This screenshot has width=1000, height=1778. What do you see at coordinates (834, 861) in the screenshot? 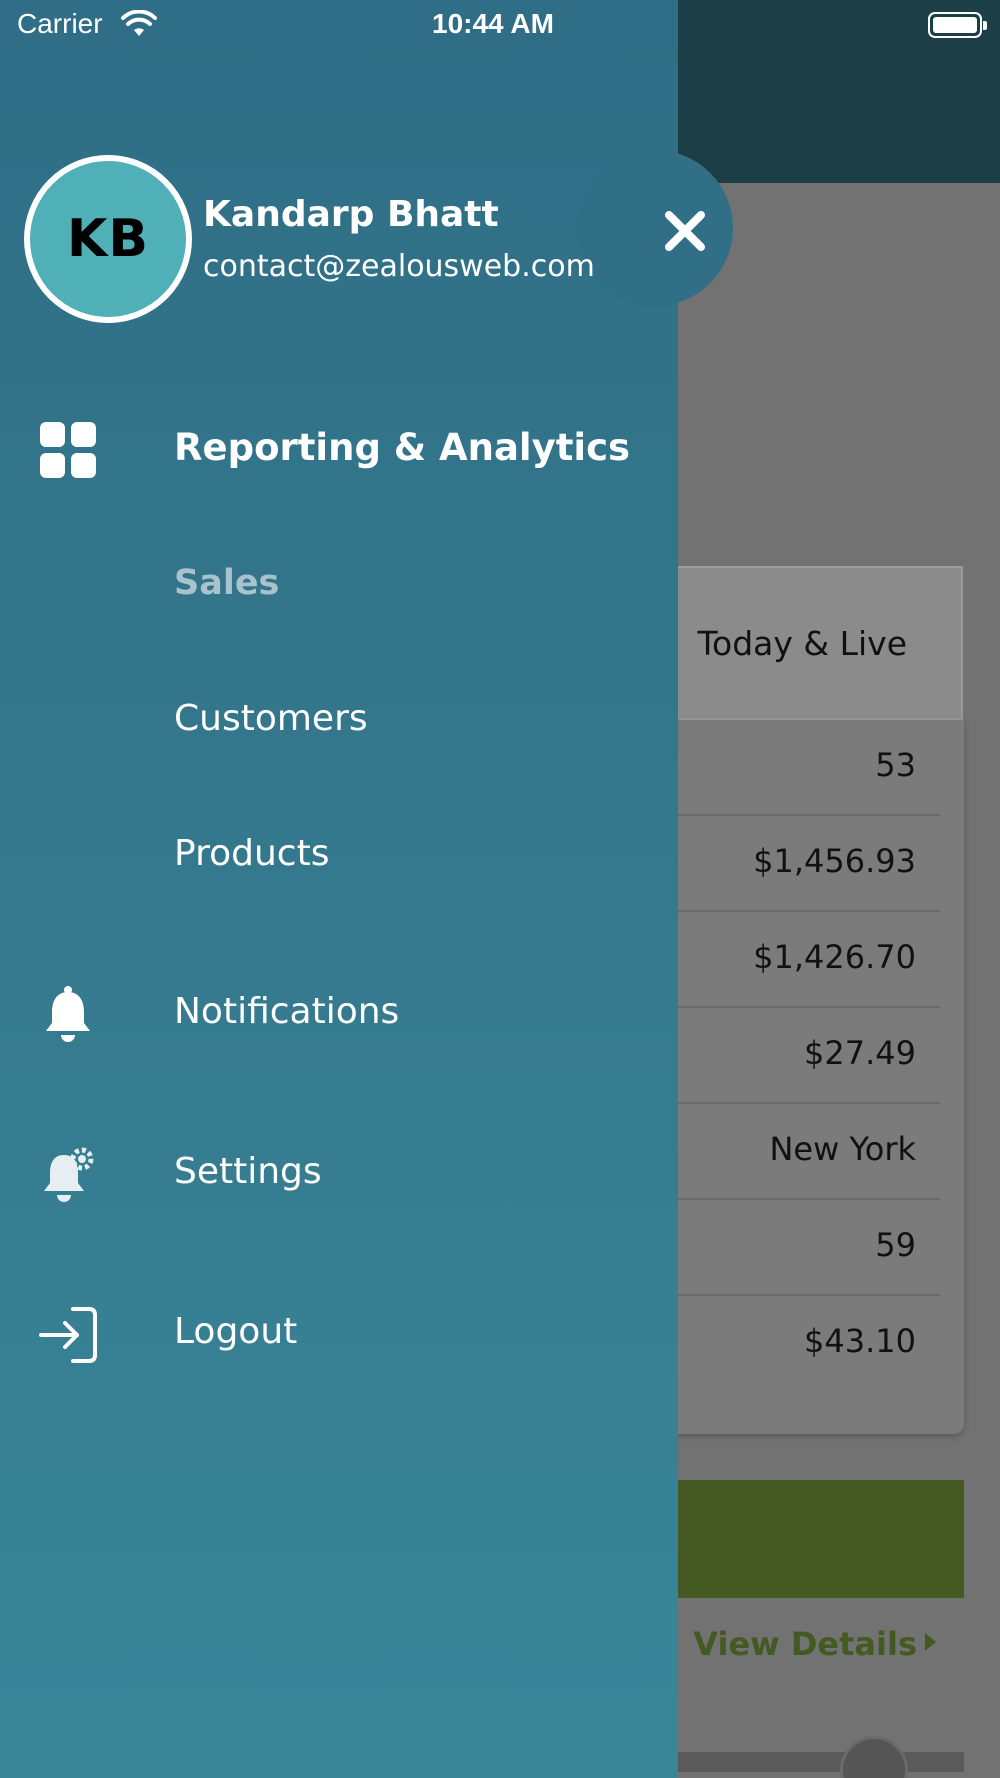
I see `summary-value: $1,456.93` at bounding box center [834, 861].